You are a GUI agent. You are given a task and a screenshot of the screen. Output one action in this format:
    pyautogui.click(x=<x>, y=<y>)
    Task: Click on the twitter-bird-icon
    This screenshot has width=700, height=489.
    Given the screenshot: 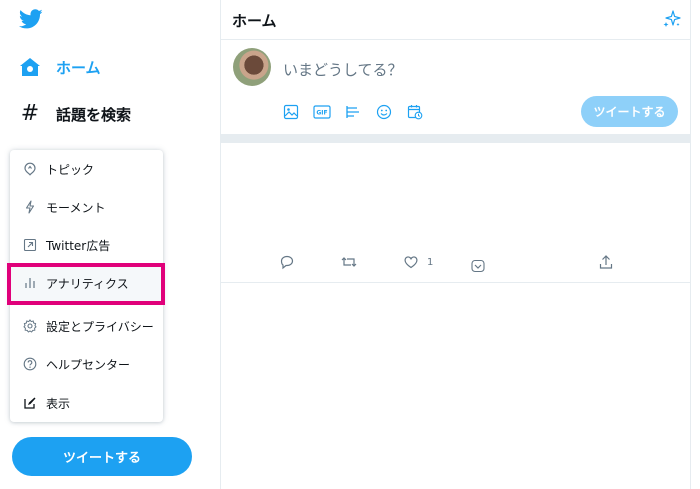 What is the action you would take?
    pyautogui.click(x=31, y=20)
    